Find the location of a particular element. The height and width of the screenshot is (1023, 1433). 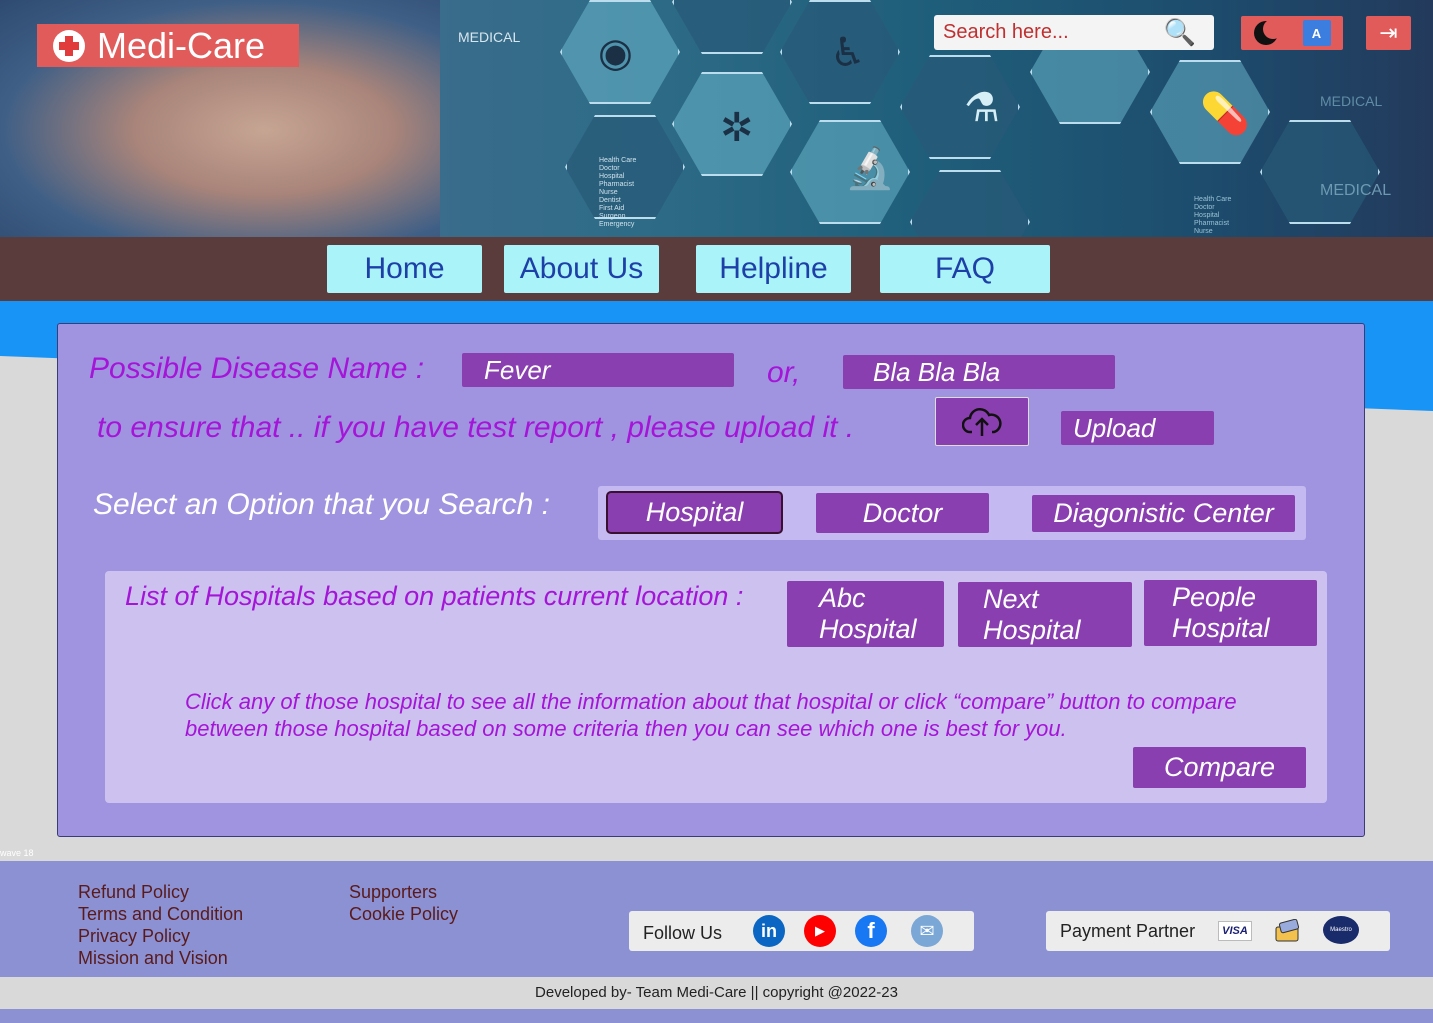

cloud-upload-icon is located at coordinates (982, 421).